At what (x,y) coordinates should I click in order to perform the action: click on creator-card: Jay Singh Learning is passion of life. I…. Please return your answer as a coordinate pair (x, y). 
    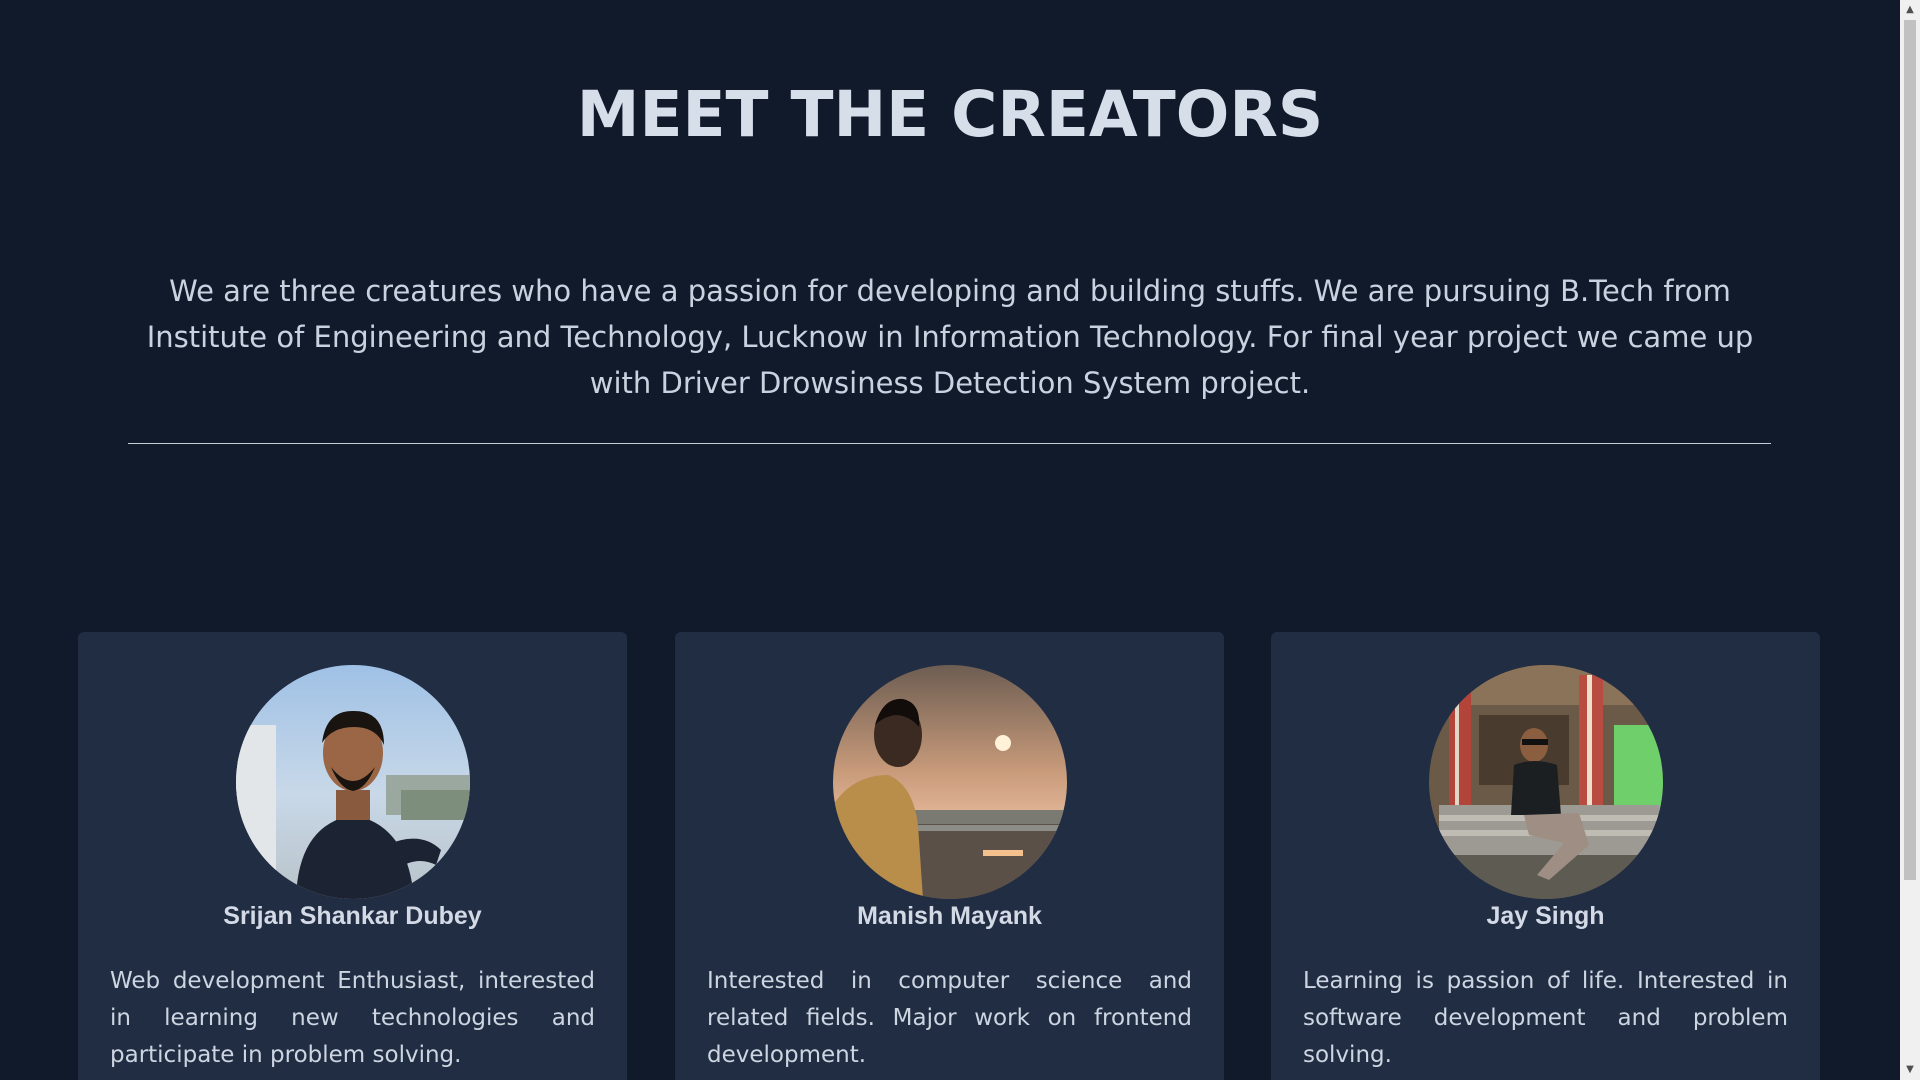
    Looking at the image, I should click on (1545, 856).